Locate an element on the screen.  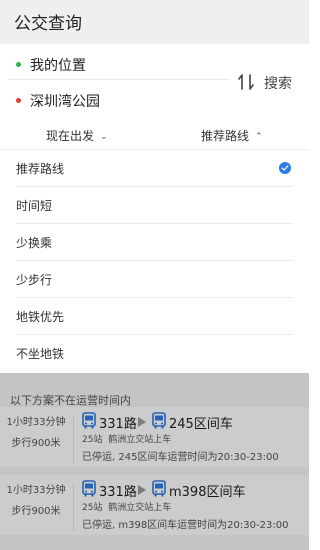
origin-field: 我的位置 is located at coordinates (119, 64).